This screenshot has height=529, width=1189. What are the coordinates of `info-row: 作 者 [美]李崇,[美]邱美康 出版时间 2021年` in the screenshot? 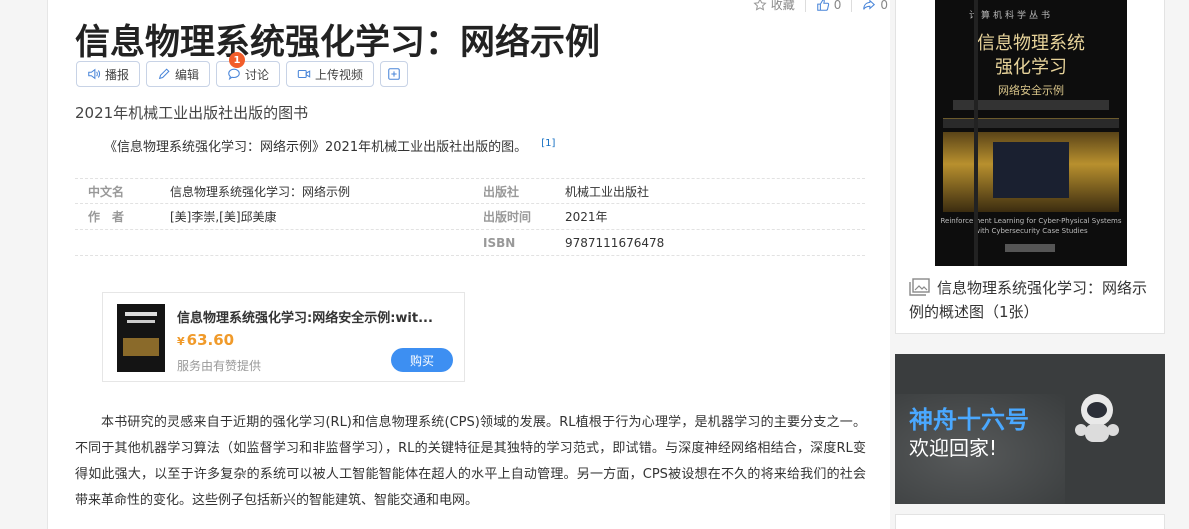 It's located at (470, 217).